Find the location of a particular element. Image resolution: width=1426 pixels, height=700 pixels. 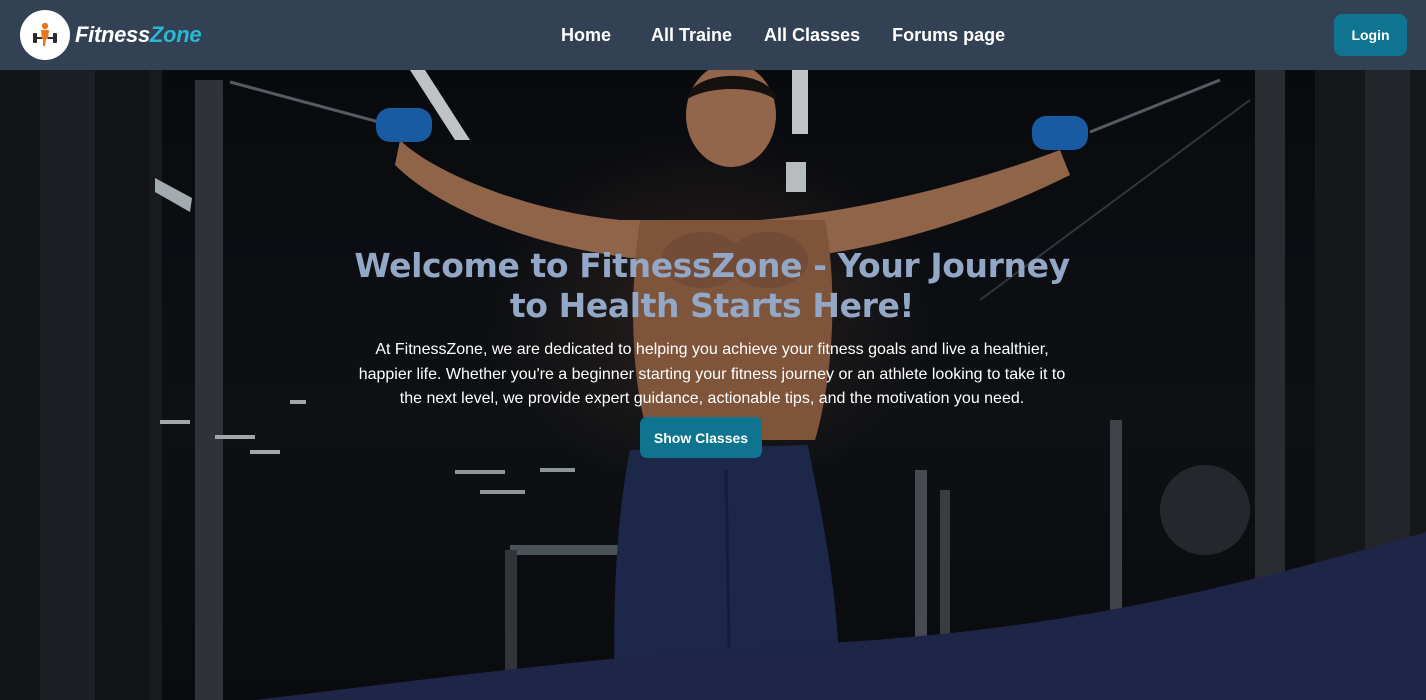

brand-logo-link: FitnessZone is located at coordinates (111, 35).